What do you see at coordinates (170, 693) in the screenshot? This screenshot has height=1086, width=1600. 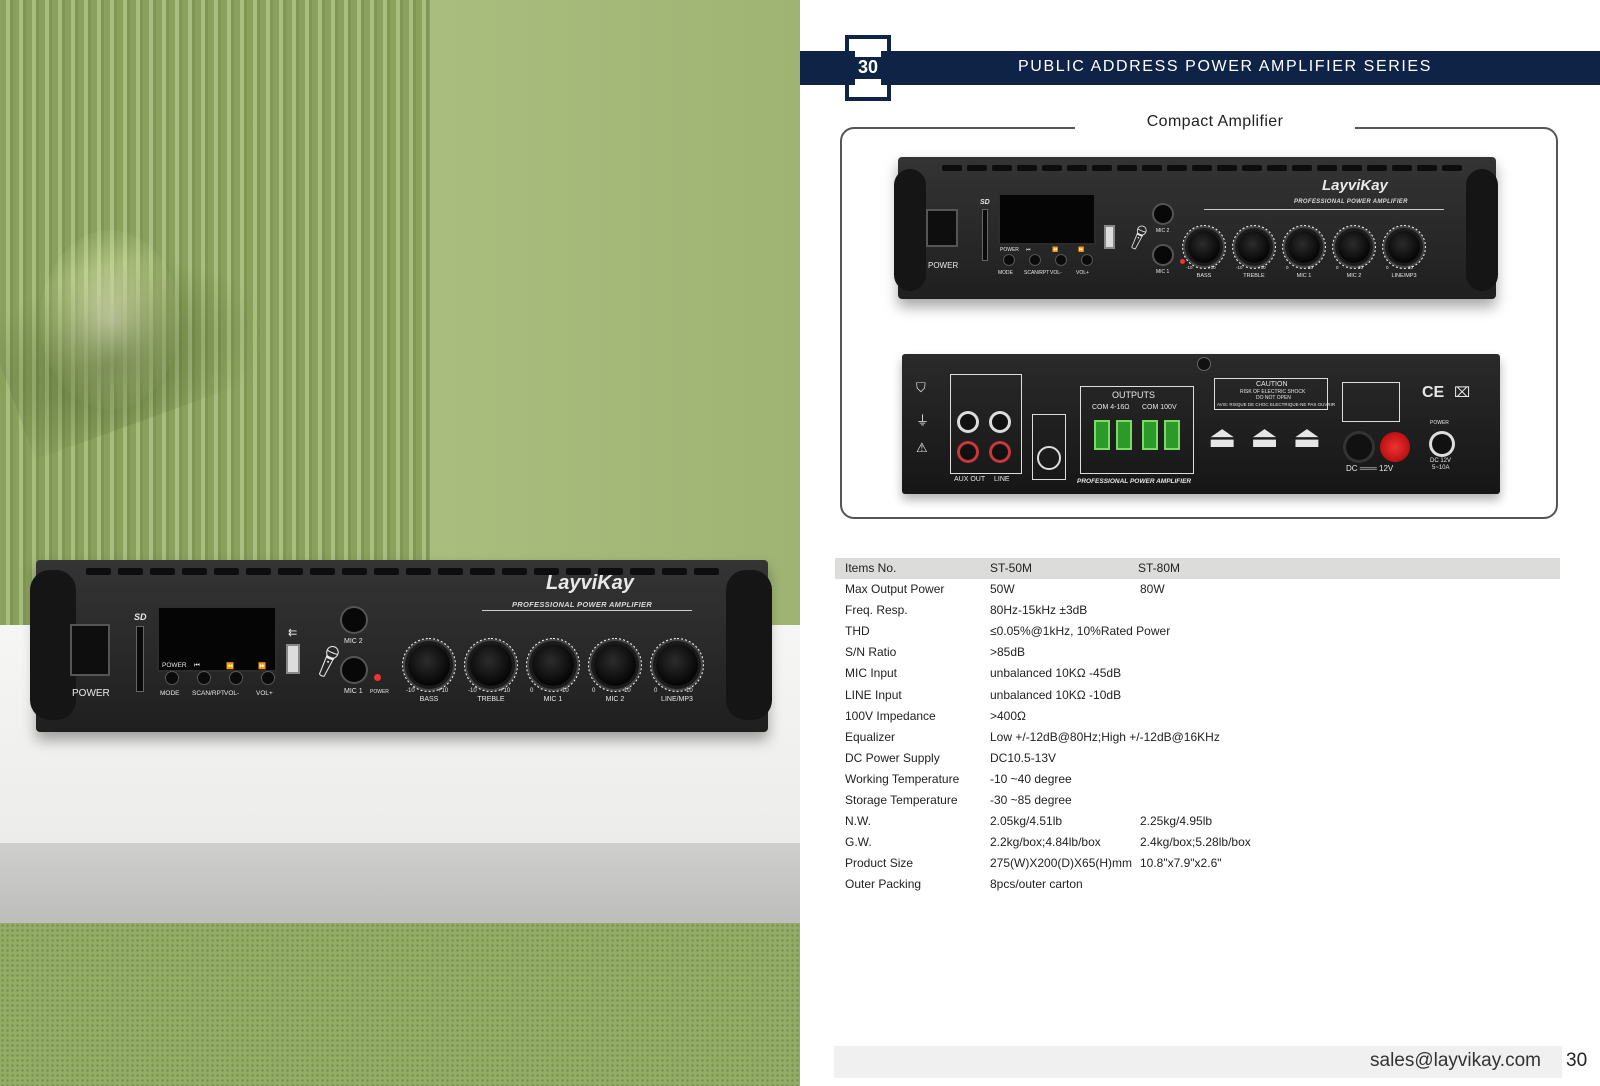 I see `button-bottom-label: MODE` at bounding box center [170, 693].